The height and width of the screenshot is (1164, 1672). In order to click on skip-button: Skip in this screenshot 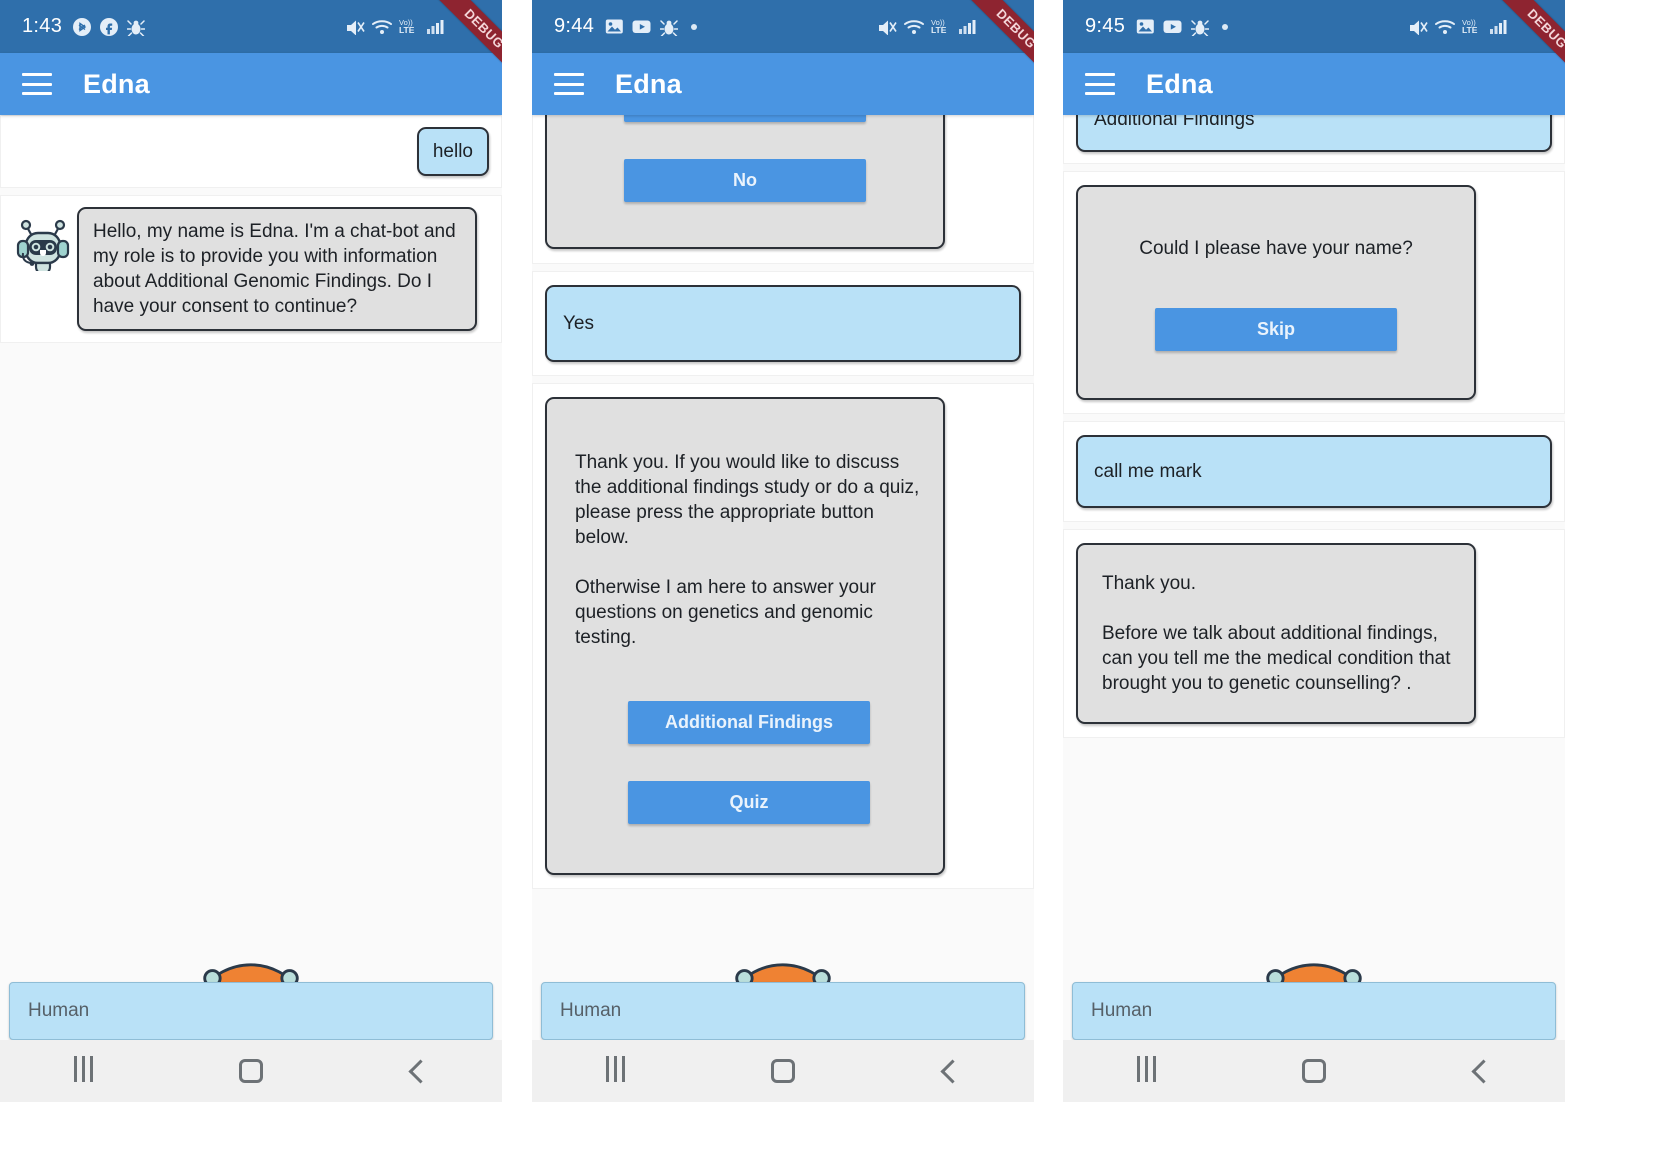, I will do `click(1276, 329)`.